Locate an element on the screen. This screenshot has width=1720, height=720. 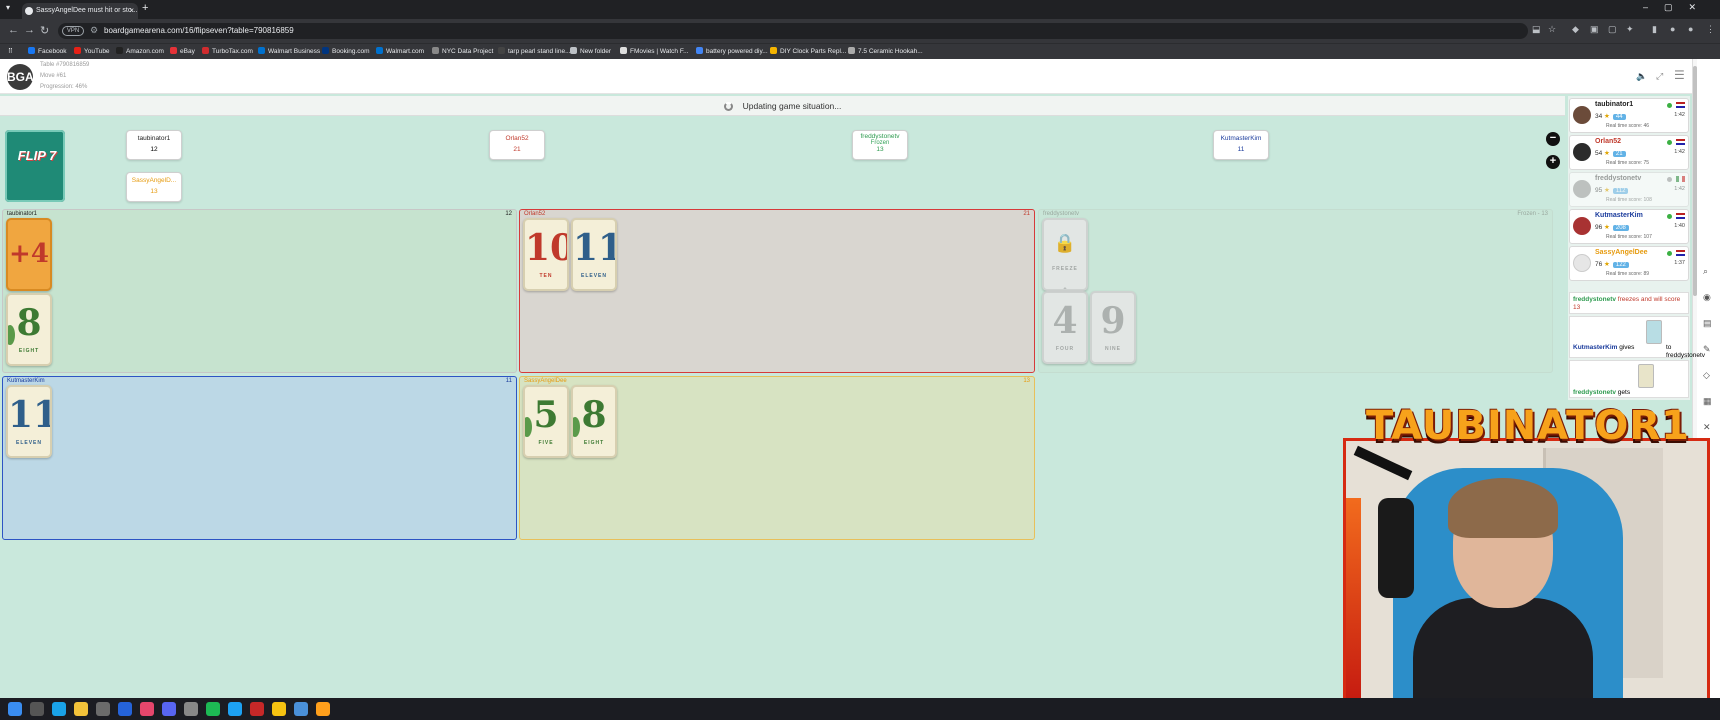
player-name: freddystonetv is located at coordinates (1618, 178).